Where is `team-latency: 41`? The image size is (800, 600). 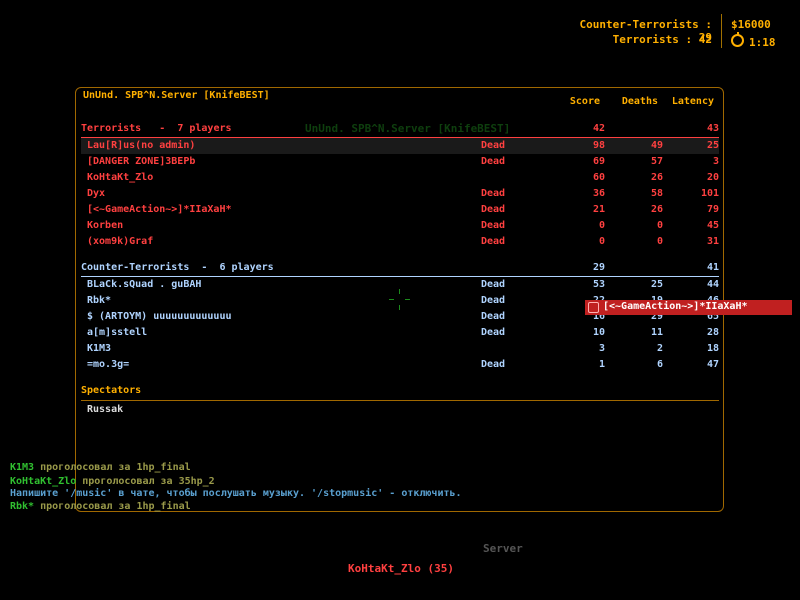 team-latency: 41 is located at coordinates (712, 267).